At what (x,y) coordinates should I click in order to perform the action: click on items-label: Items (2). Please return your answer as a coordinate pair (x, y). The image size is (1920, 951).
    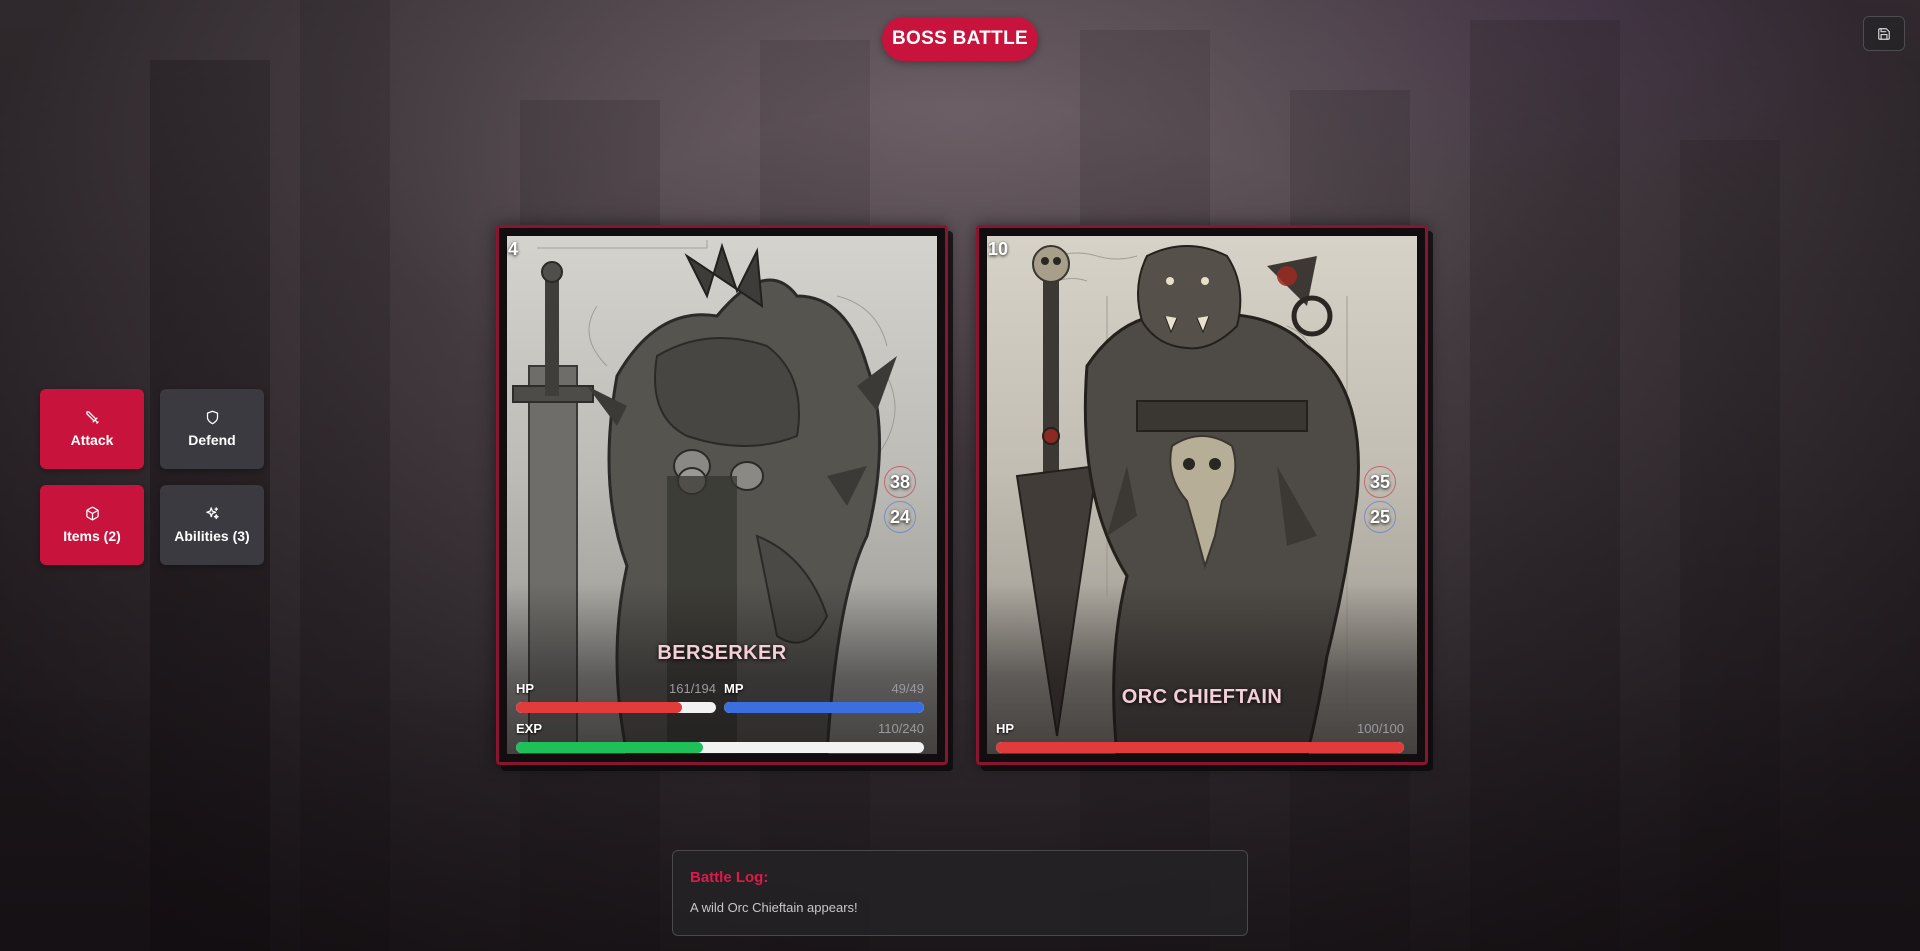
    Looking at the image, I should click on (92, 536).